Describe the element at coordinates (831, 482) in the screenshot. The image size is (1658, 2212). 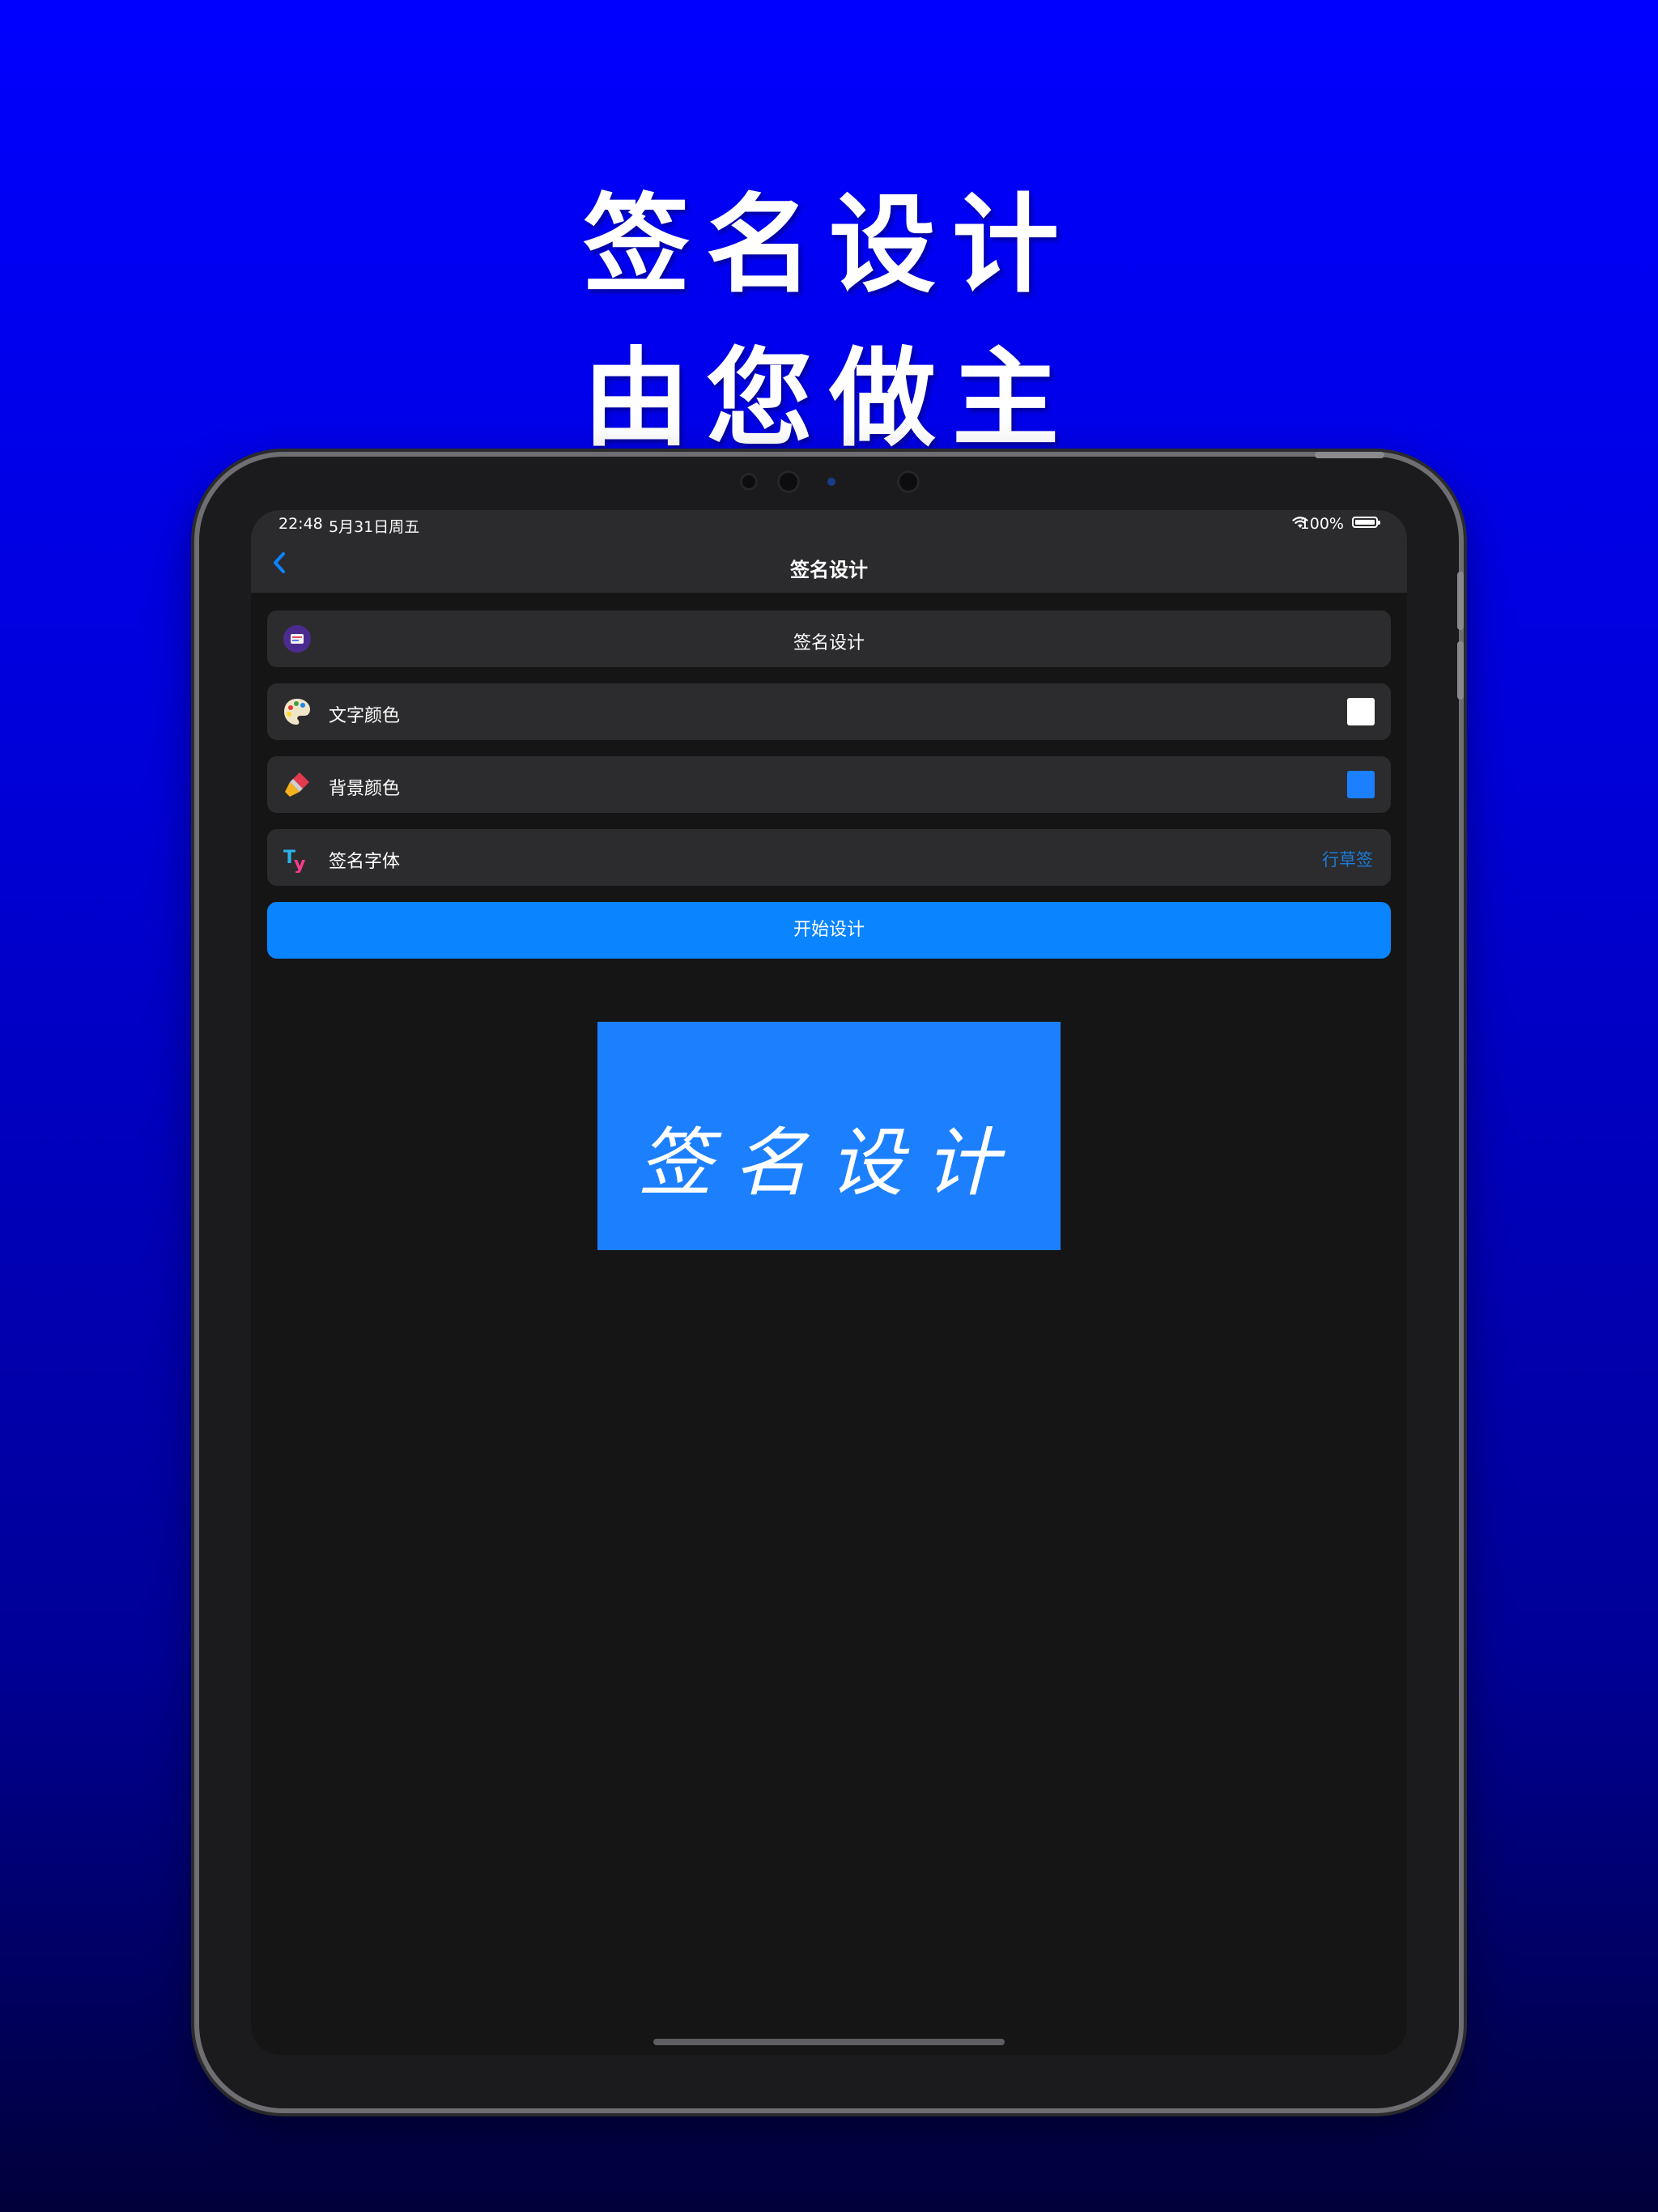
I see `camera-sensor` at that location.